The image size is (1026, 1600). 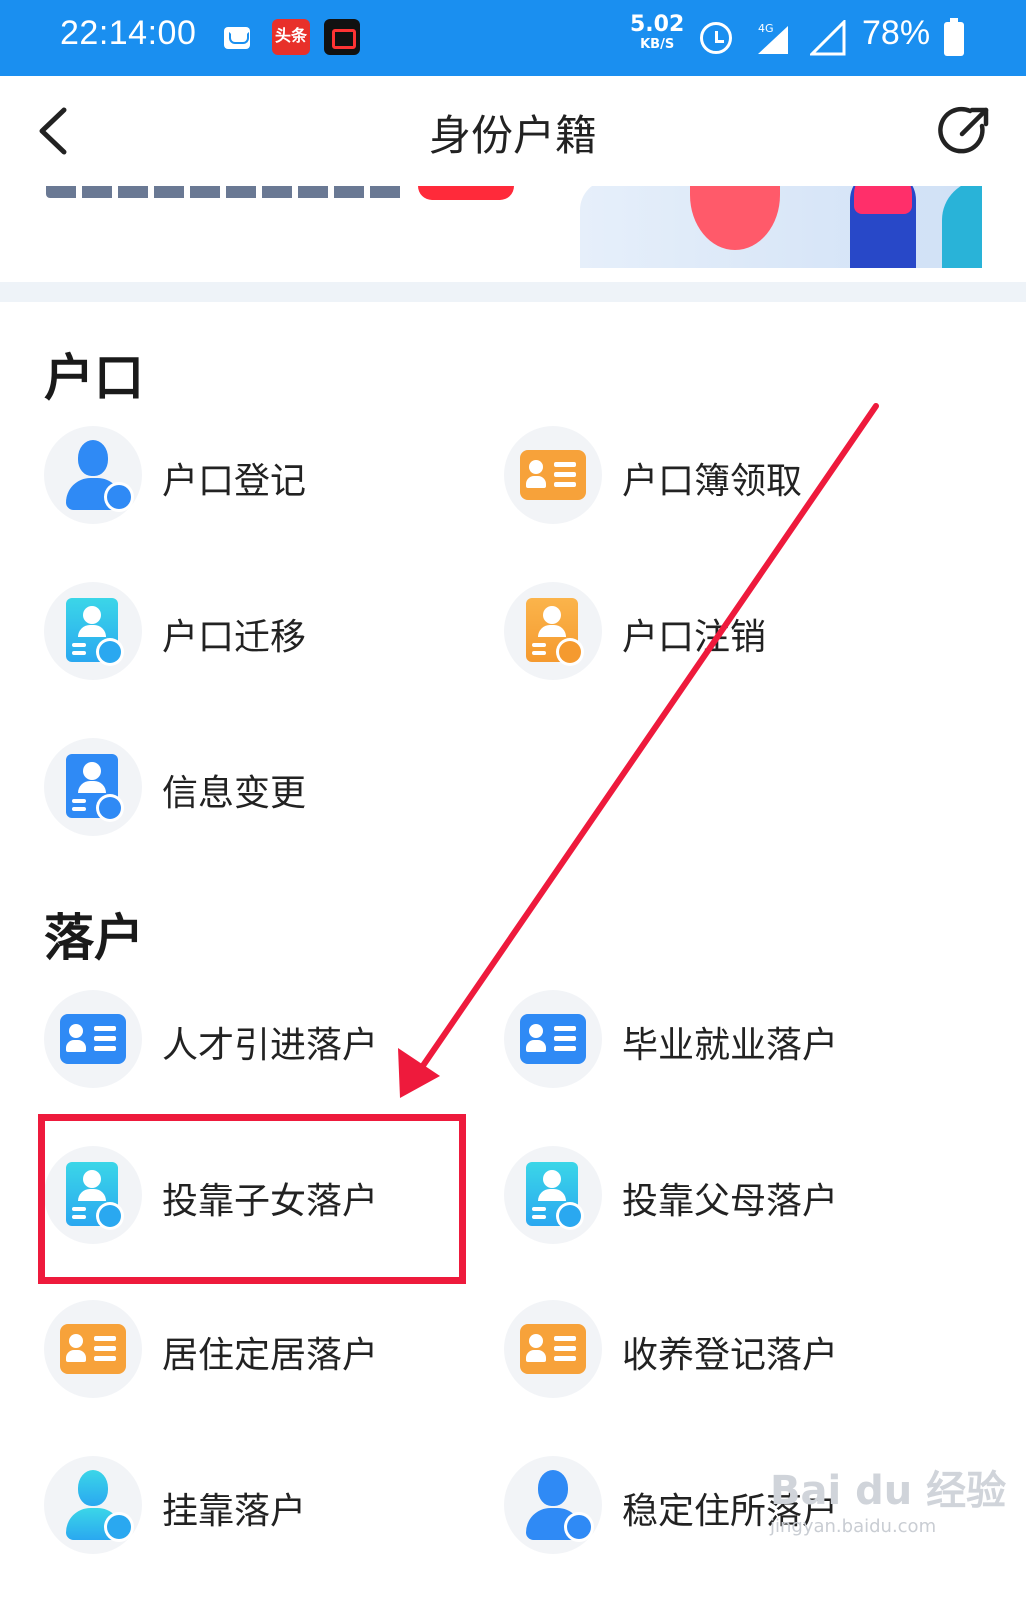 I want to click on watermark-logo: Bai du 经验, so click(x=888, y=1491).